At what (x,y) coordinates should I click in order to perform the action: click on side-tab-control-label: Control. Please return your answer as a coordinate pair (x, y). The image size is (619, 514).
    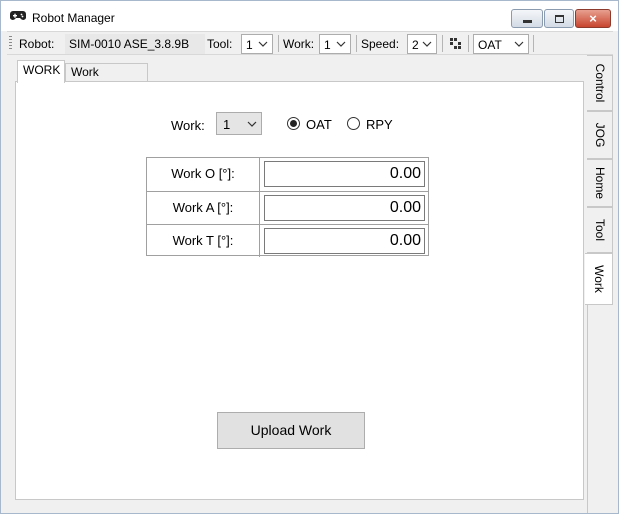
    Looking at the image, I should click on (599, 83).